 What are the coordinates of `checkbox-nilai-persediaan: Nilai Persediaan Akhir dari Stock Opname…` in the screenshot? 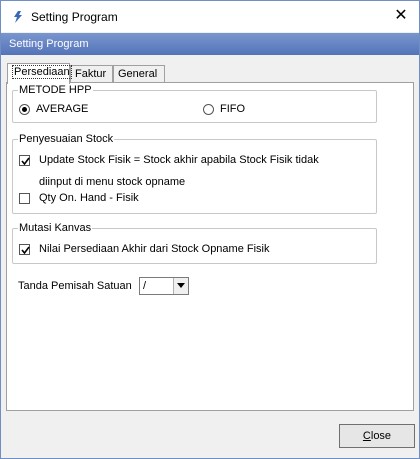 It's located at (144, 249).